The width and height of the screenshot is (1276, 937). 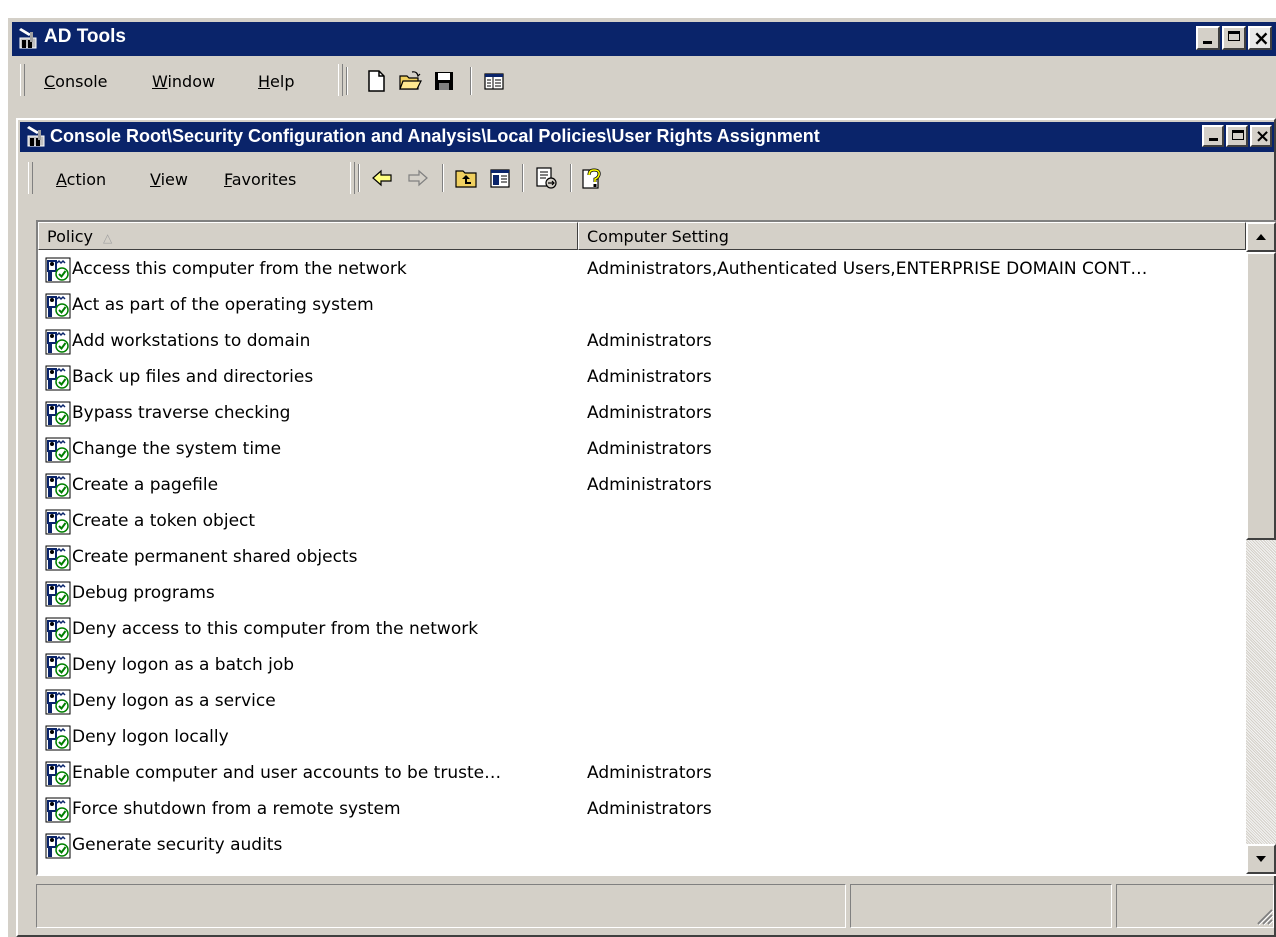 I want to click on menu-view: View, so click(x=169, y=179).